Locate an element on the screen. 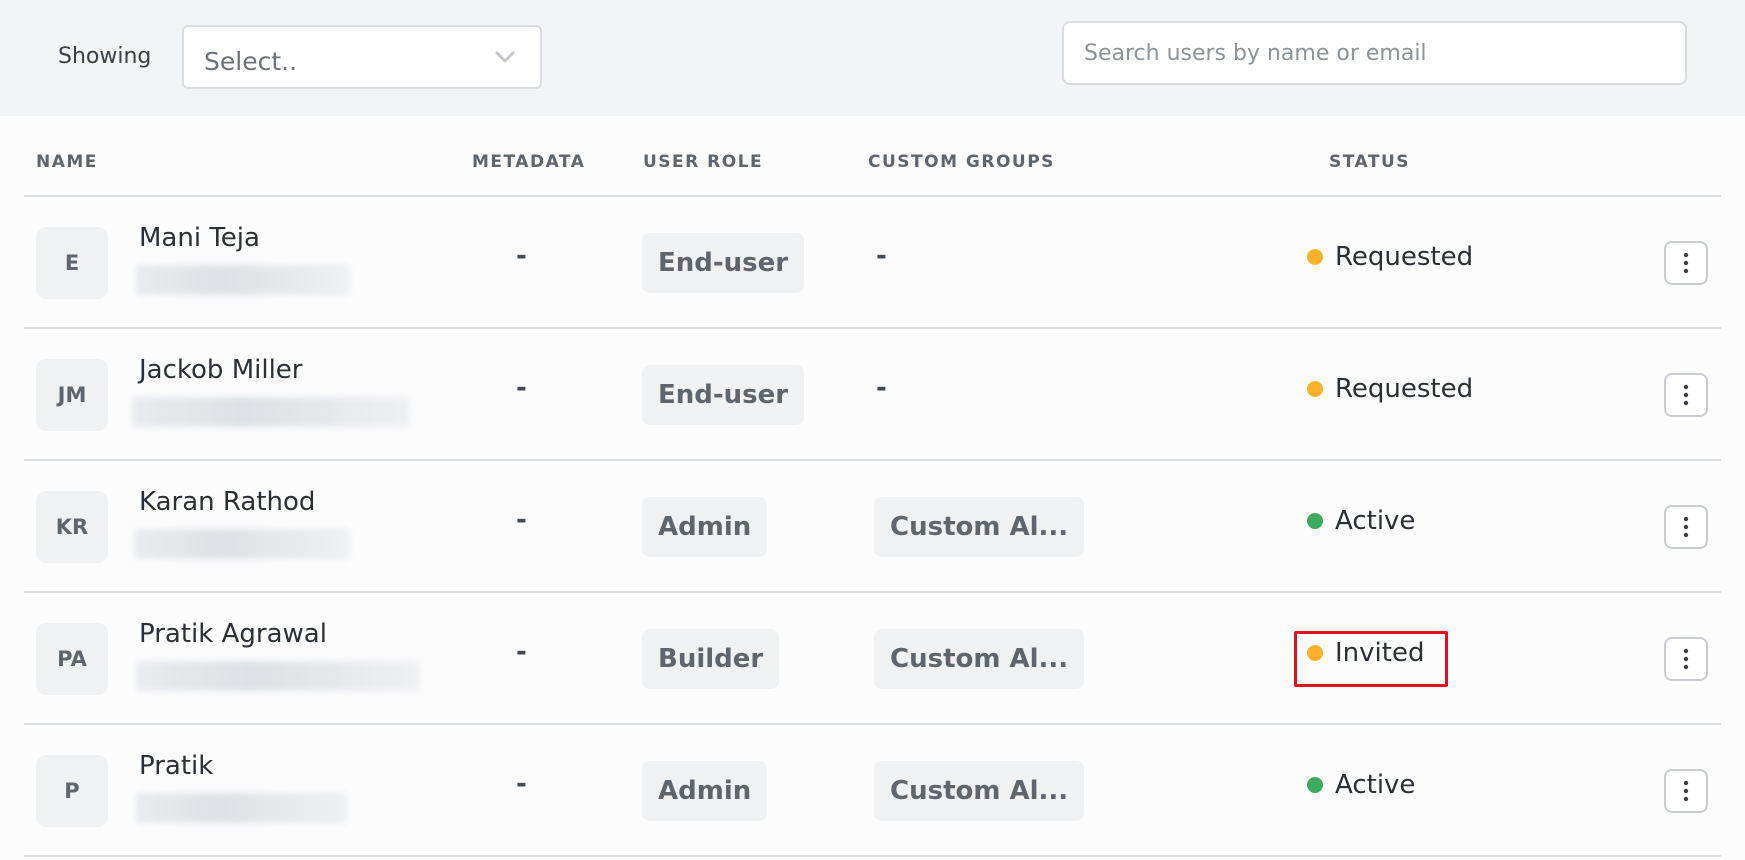 The width and height of the screenshot is (1745, 860). user-name: Pratik Agrawal is located at coordinates (233, 634).